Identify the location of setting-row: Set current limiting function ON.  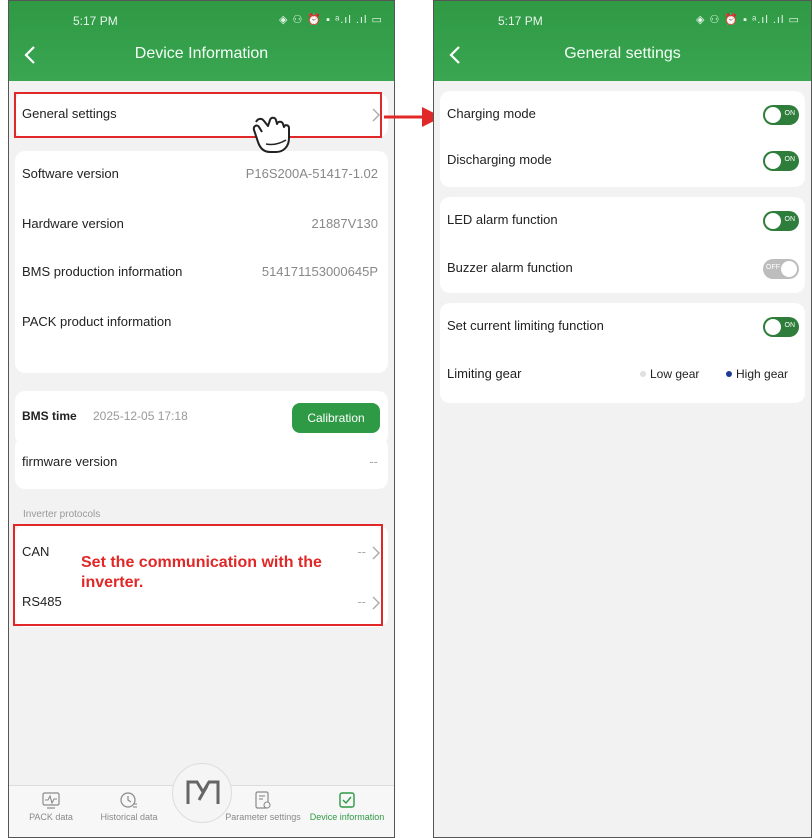
(622, 327).